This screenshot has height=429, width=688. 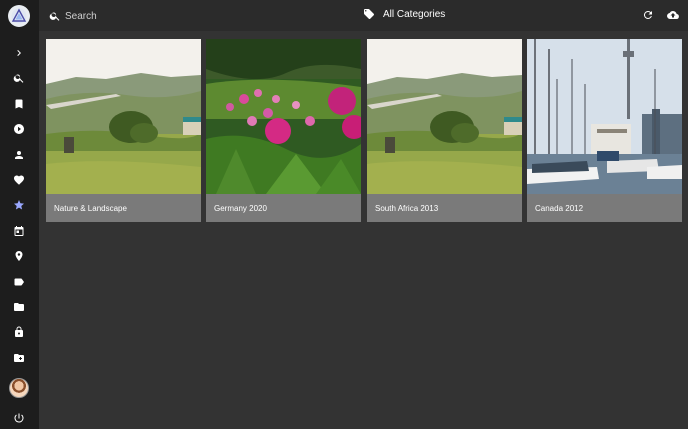 What do you see at coordinates (19, 307) in the screenshot?
I see `folder-icon` at bounding box center [19, 307].